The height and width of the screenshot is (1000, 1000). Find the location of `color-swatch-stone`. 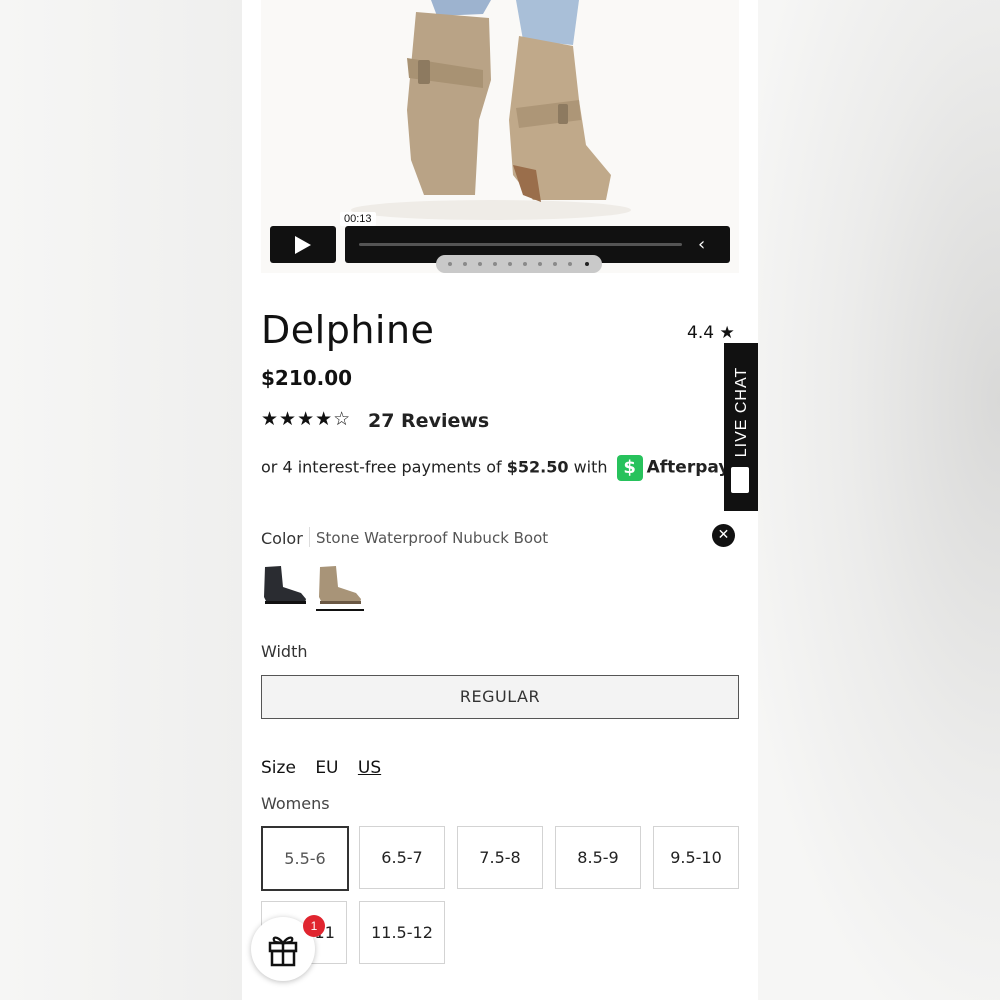

color-swatch-stone is located at coordinates (340, 586).